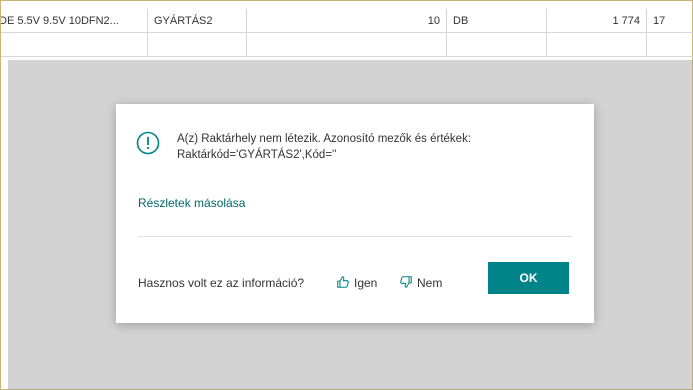  I want to click on feedback-no-button: Nem, so click(420, 283).